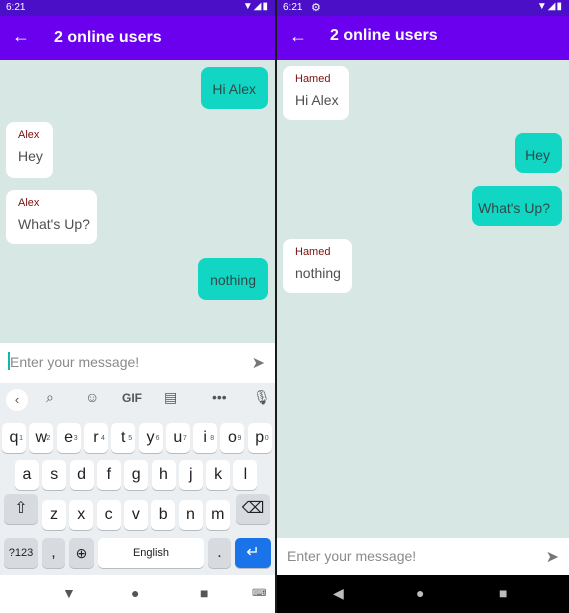 Image resolution: width=569 pixels, height=613 pixels. I want to click on key-w: w2, so click(41, 438).